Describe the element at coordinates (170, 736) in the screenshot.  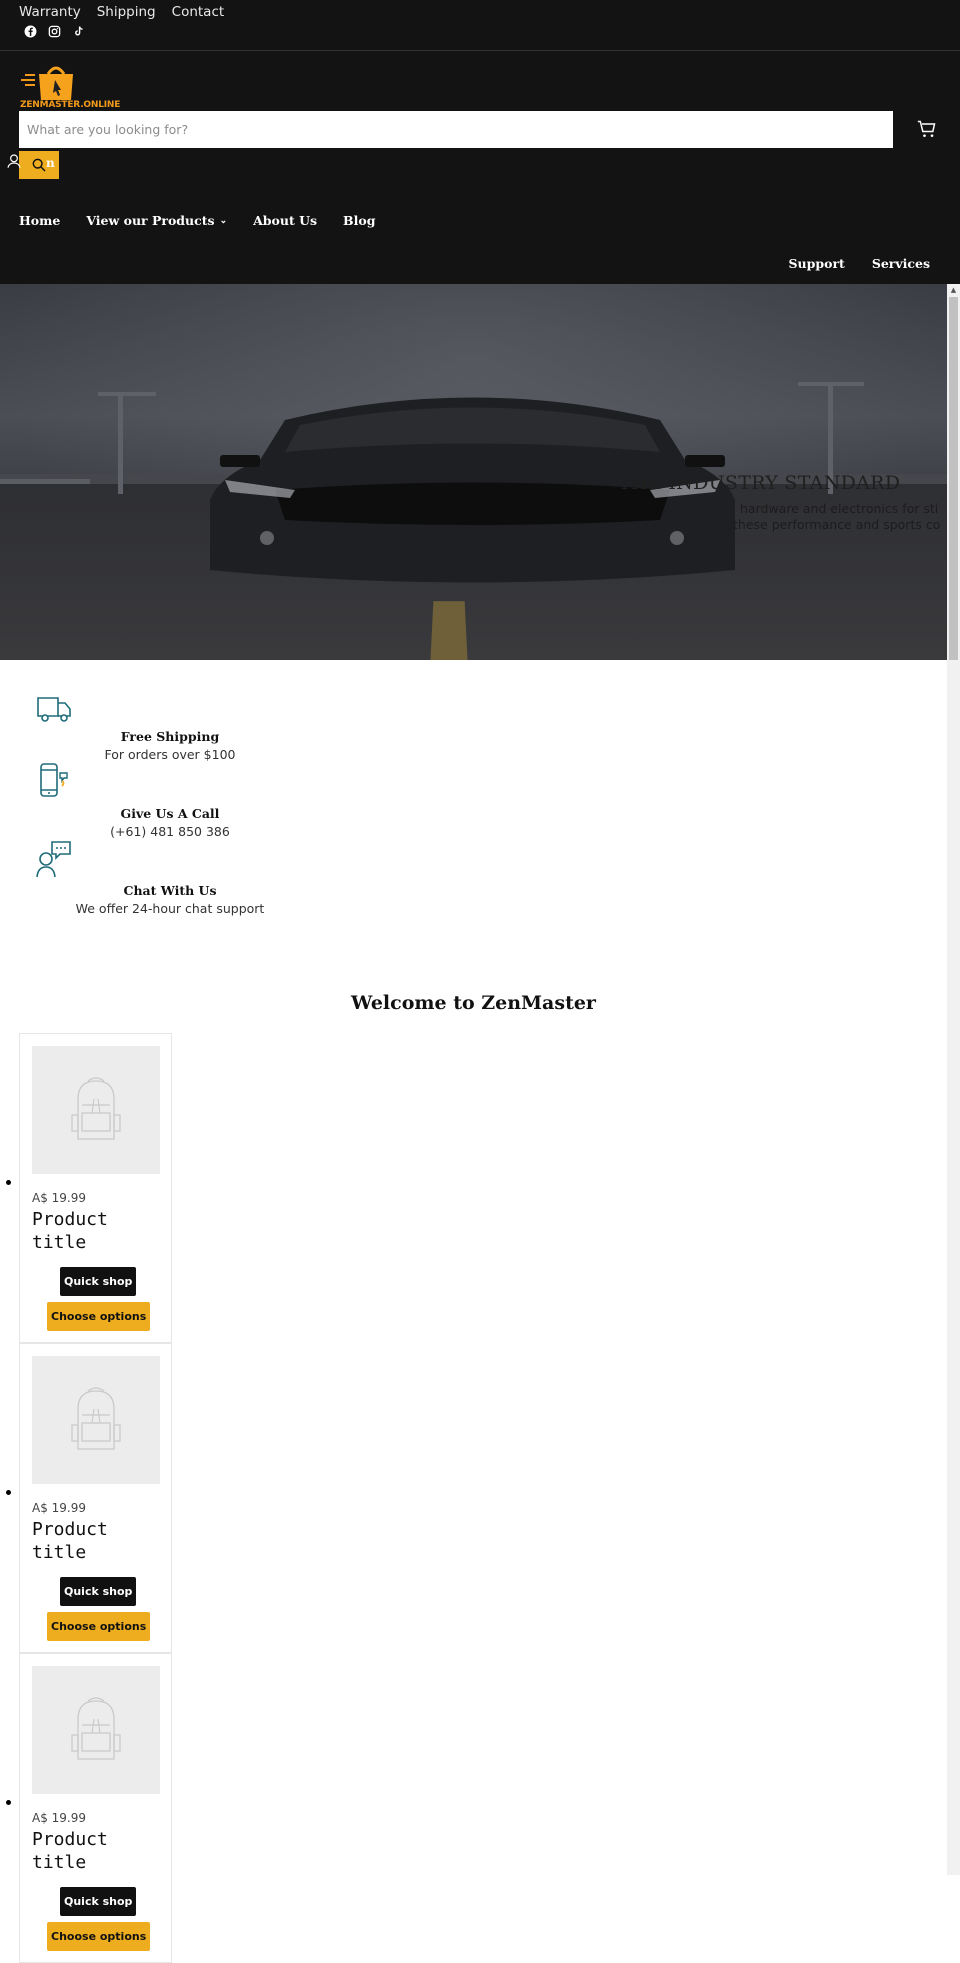
I see `feature-title: Free Shipping` at that location.